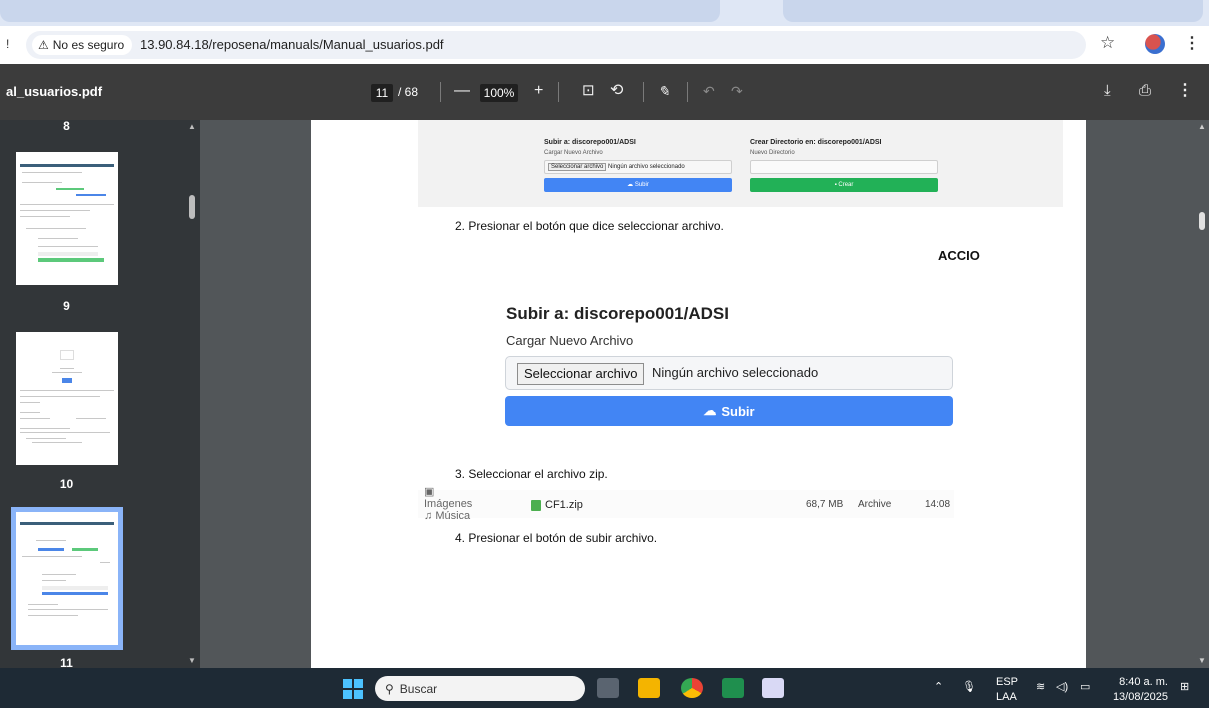 The image size is (1209, 708). What do you see at coordinates (538, 91) in the screenshot?
I see `zoom-in-button: +` at bounding box center [538, 91].